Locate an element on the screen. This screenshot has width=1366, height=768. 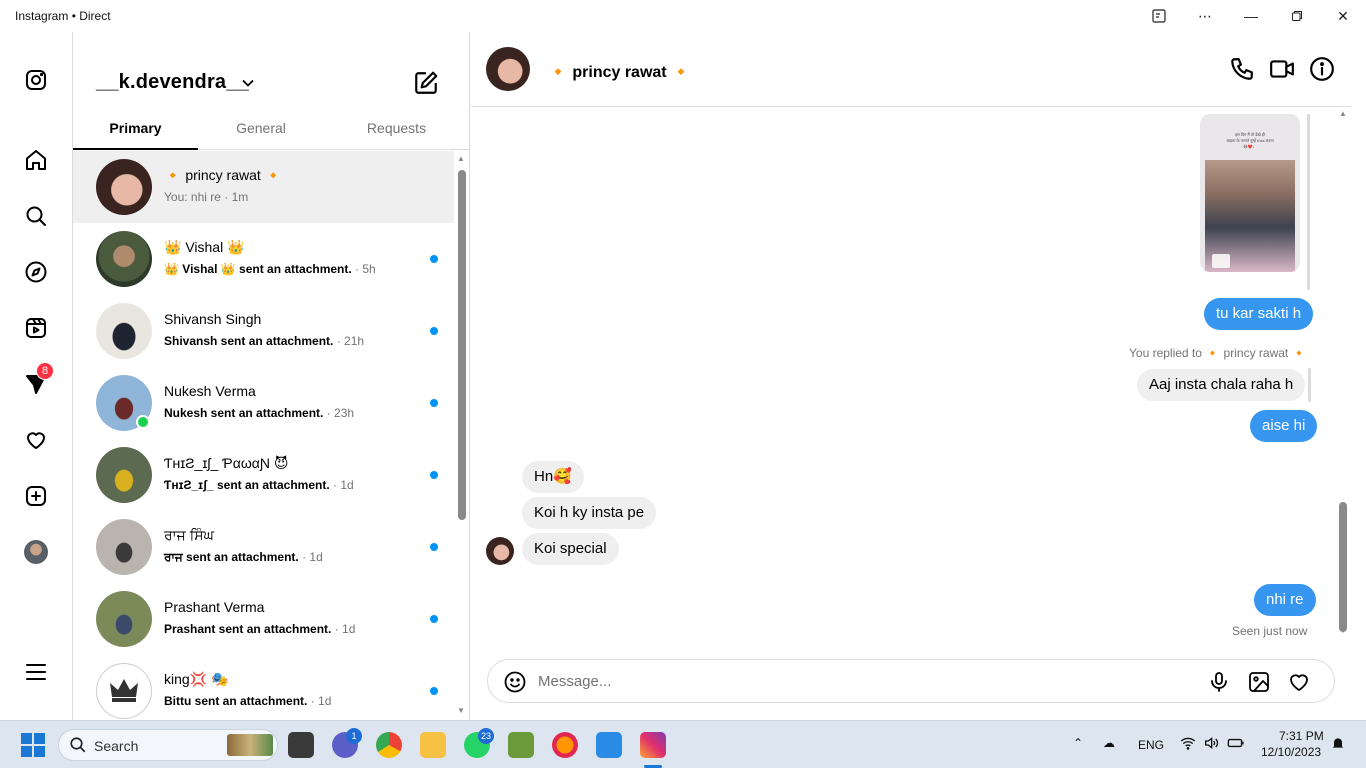
file-explorer-icon is located at coordinates (433, 745).